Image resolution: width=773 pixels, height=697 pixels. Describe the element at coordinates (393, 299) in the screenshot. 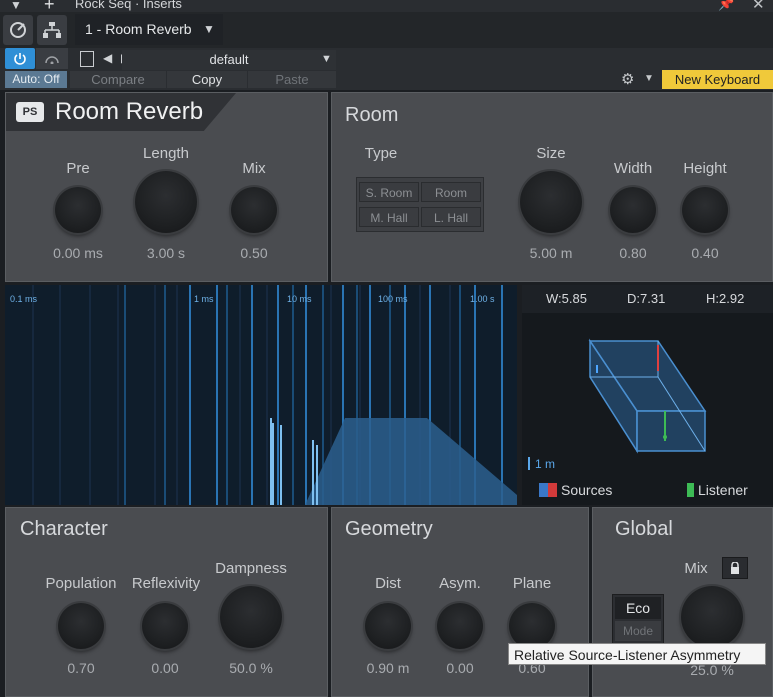

I see `time-label-3: 100 ms` at that location.